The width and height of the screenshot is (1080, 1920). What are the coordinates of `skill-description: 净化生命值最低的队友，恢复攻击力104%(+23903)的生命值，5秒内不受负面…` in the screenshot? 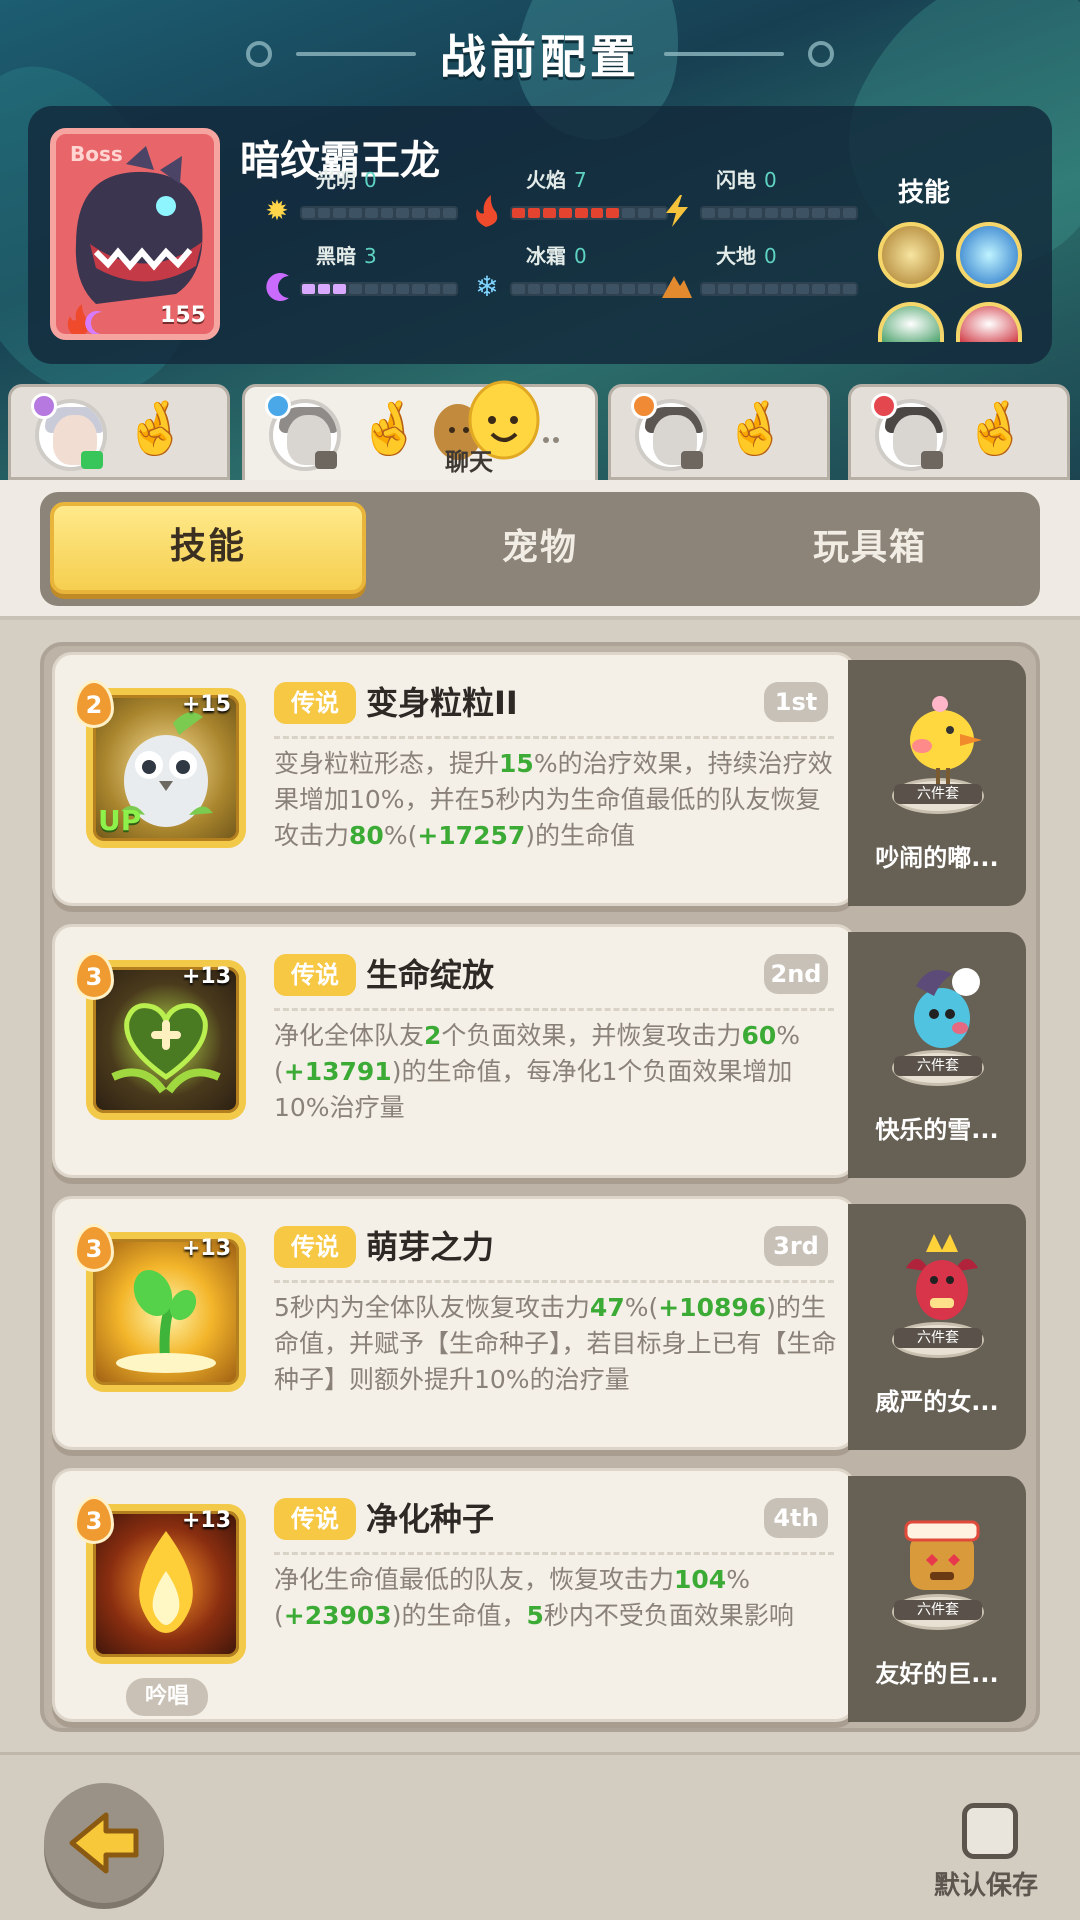 It's located at (556, 1598).